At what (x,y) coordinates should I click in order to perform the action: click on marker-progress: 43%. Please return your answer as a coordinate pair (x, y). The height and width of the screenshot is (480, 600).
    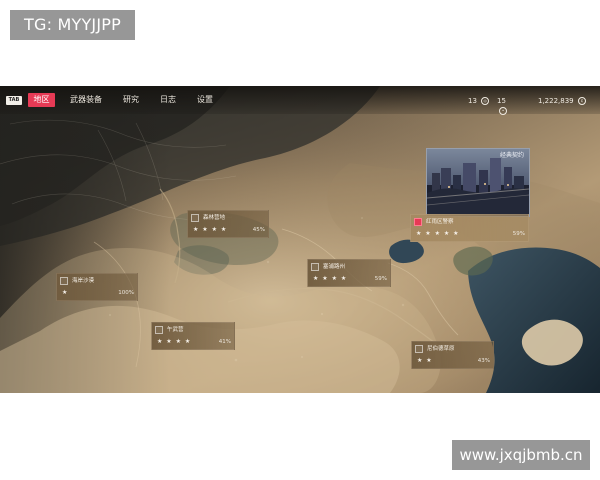
    Looking at the image, I should click on (483, 361).